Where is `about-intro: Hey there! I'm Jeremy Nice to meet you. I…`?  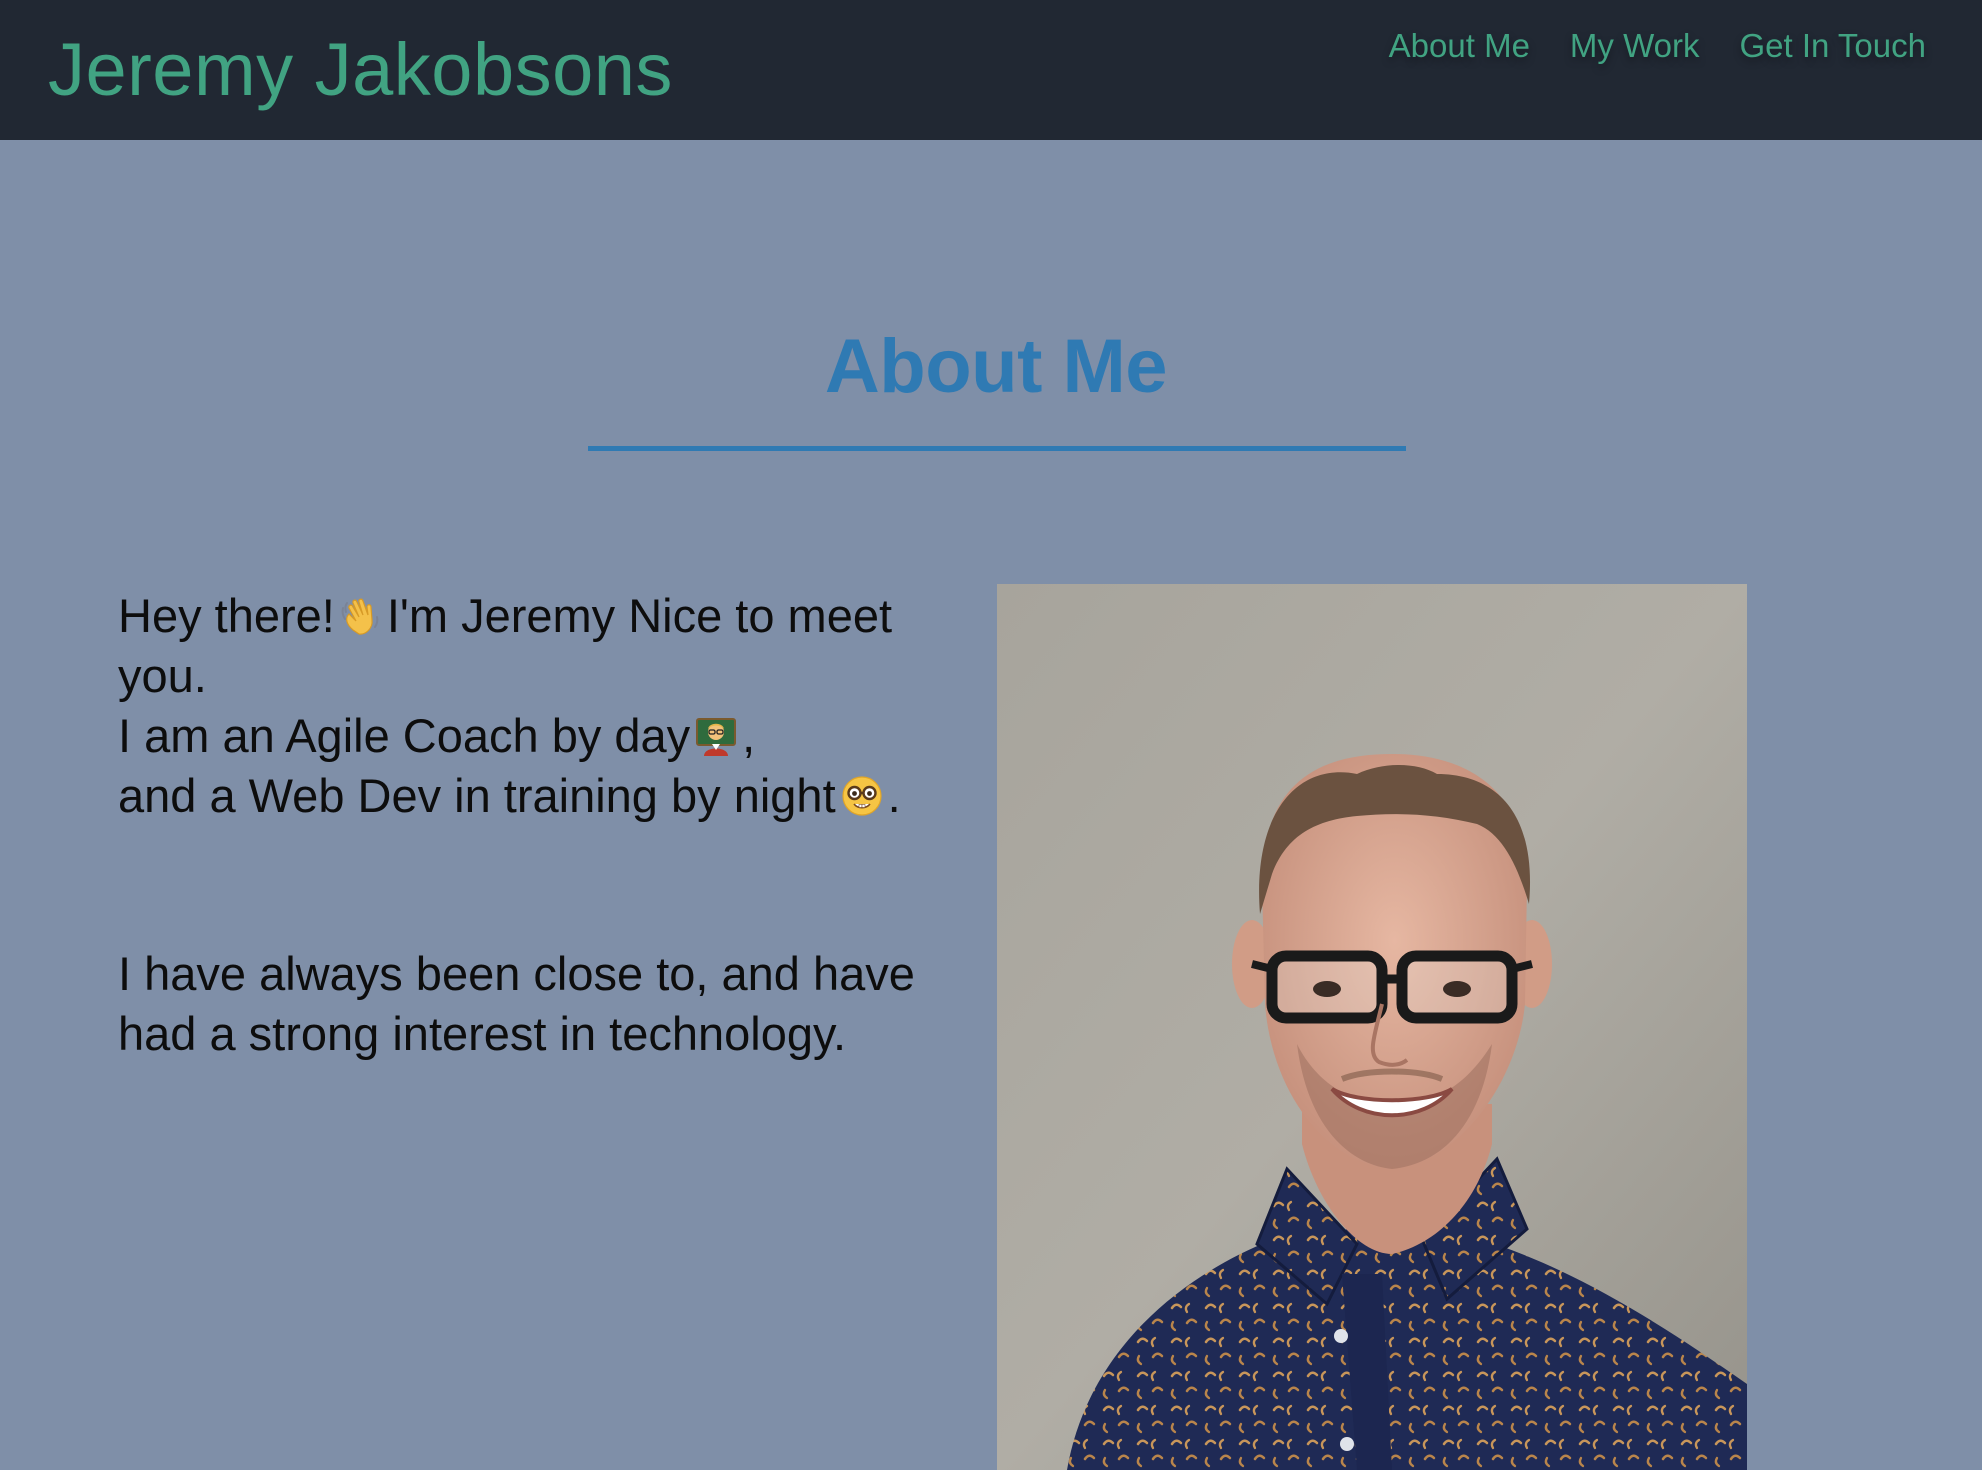
about-intro: Hey there! I'm Jeremy Nice to meet you. I… is located at coordinates (548, 825).